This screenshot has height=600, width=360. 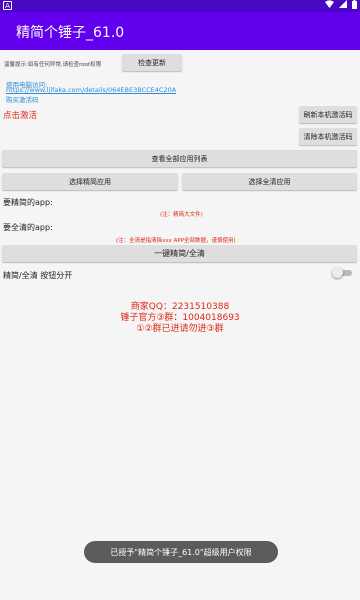 What do you see at coordinates (28, 227) in the screenshot?
I see `clean-apps-label: 要全清的app:` at bounding box center [28, 227].